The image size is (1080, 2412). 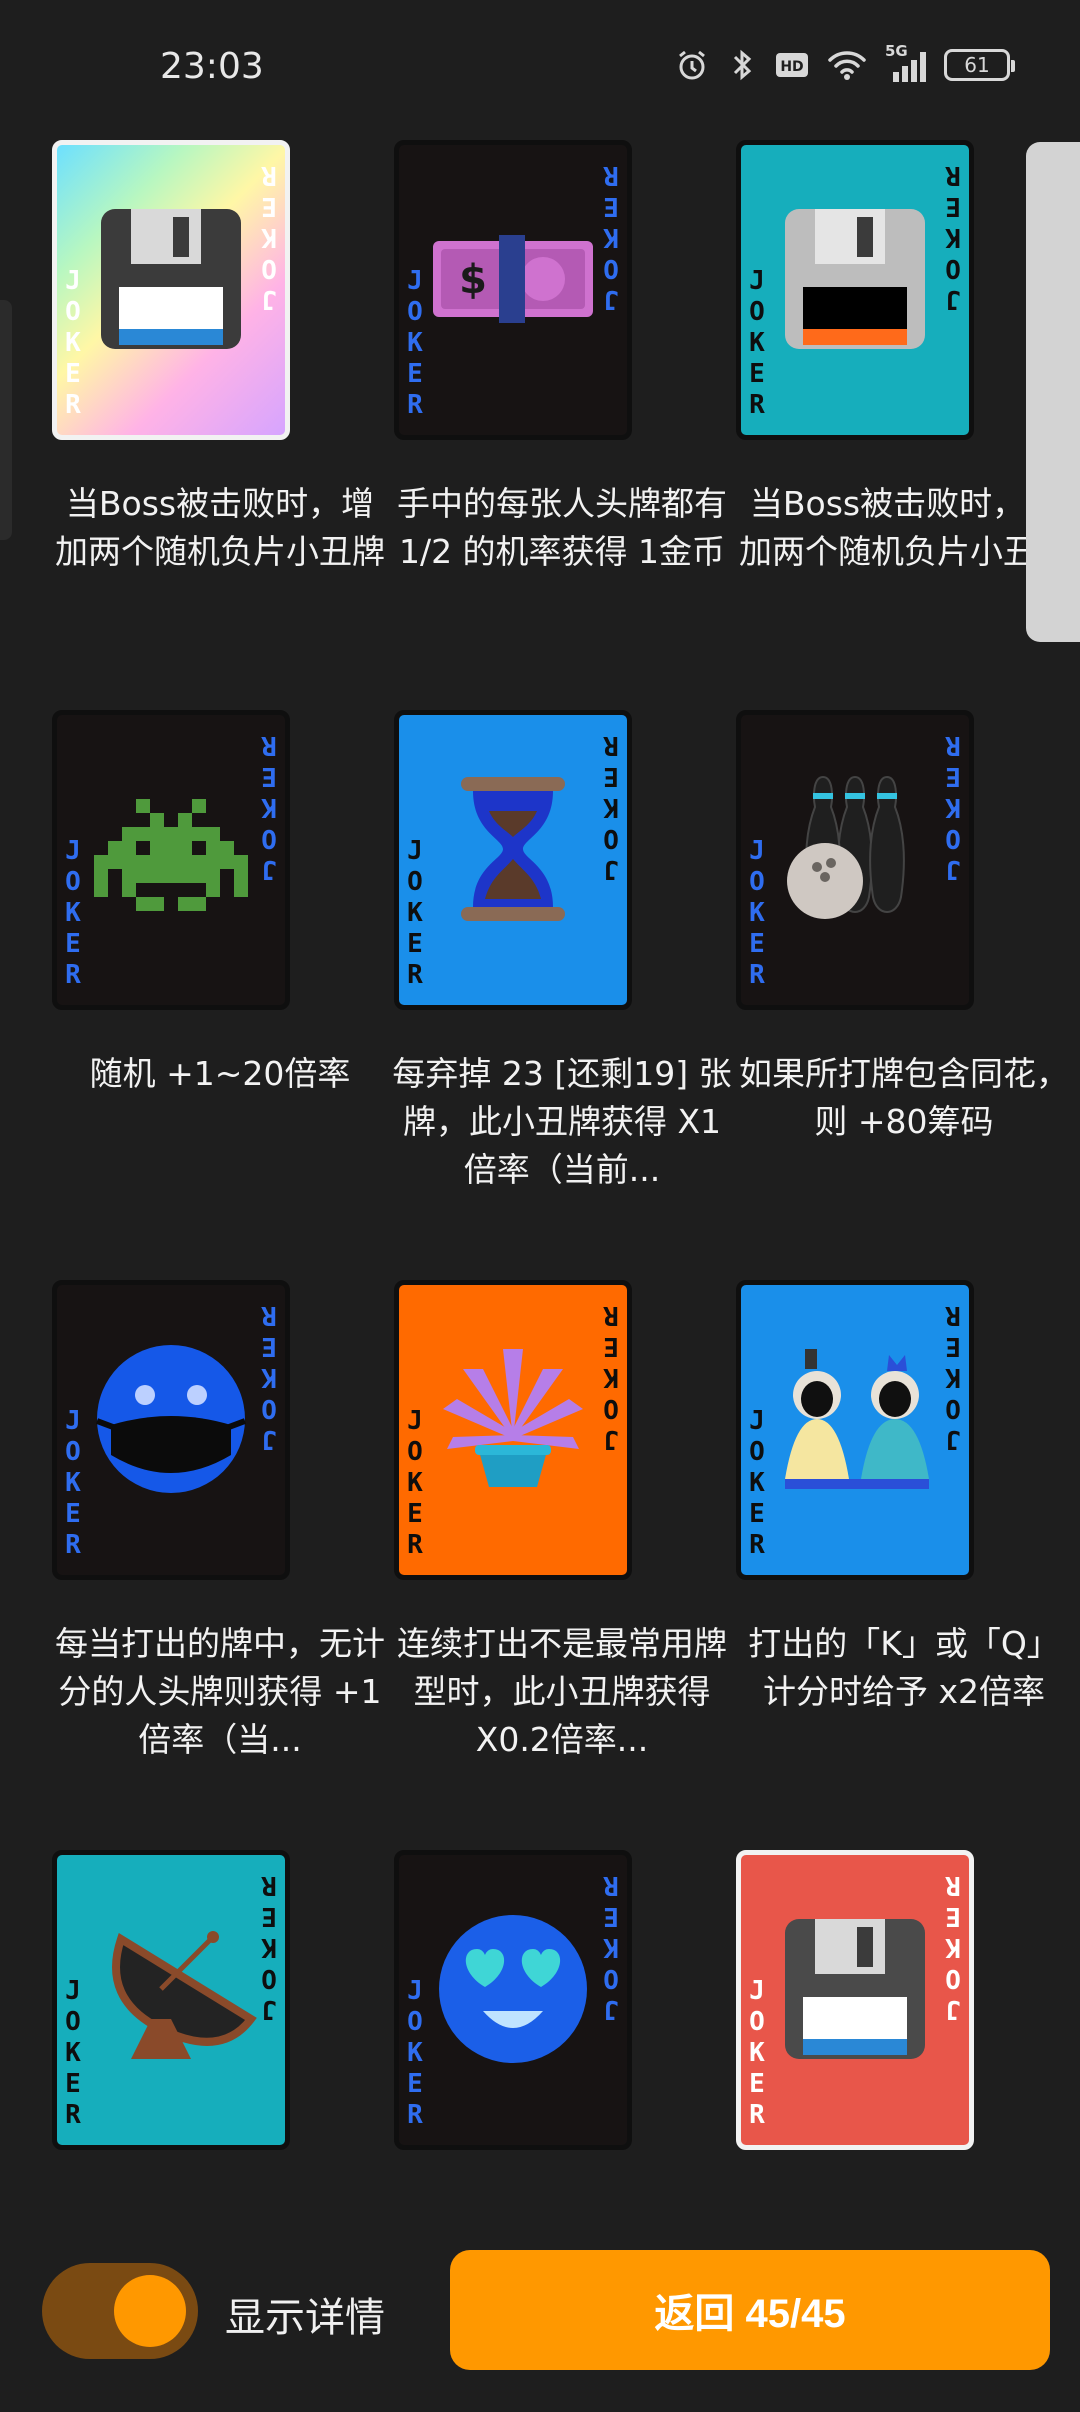 What do you see at coordinates (513, 1989) in the screenshot?
I see `heart-eyes-face-icon` at bounding box center [513, 1989].